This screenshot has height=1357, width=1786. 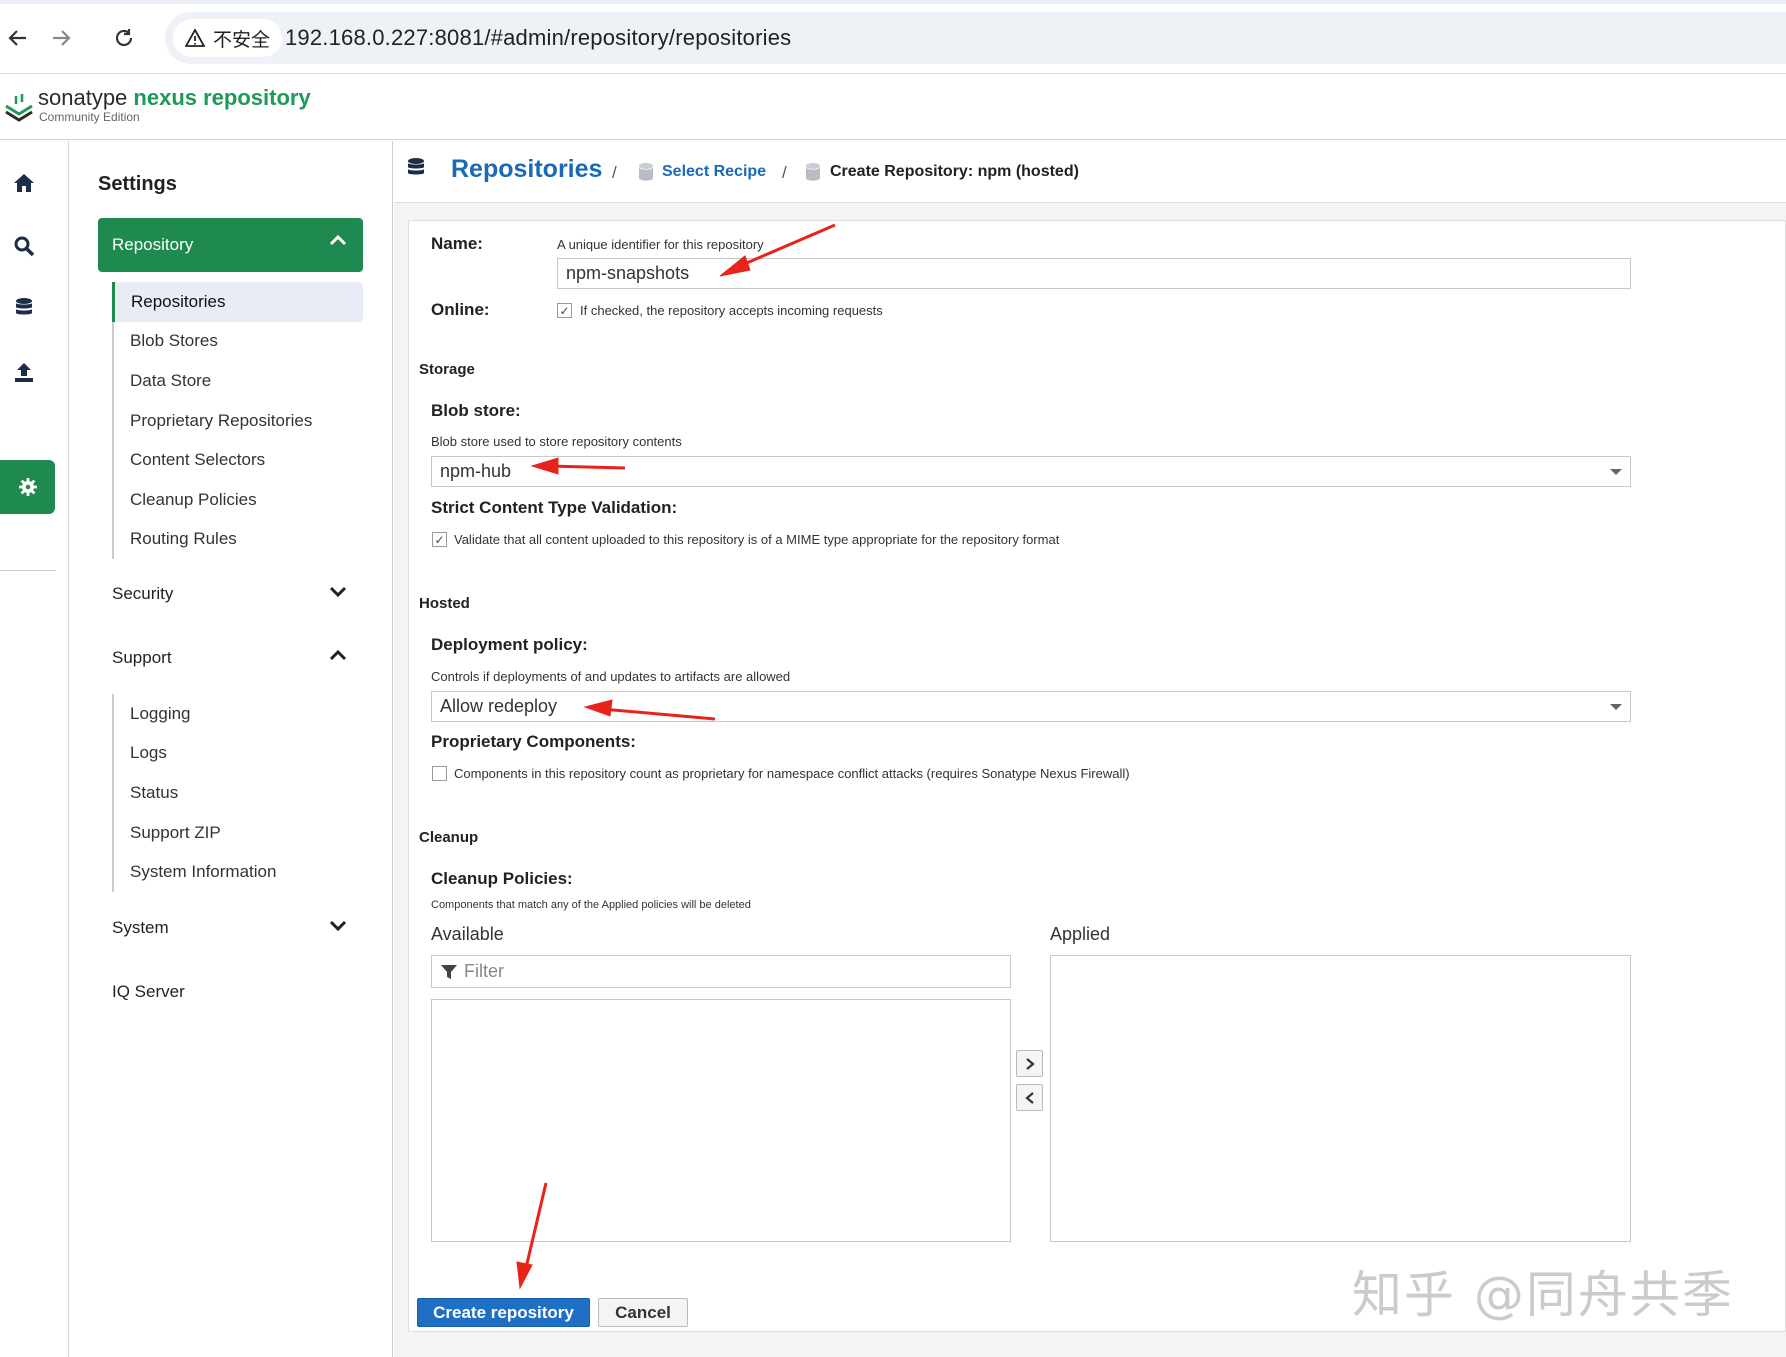 I want to click on sidebar-group-support: Support, so click(x=237, y=658).